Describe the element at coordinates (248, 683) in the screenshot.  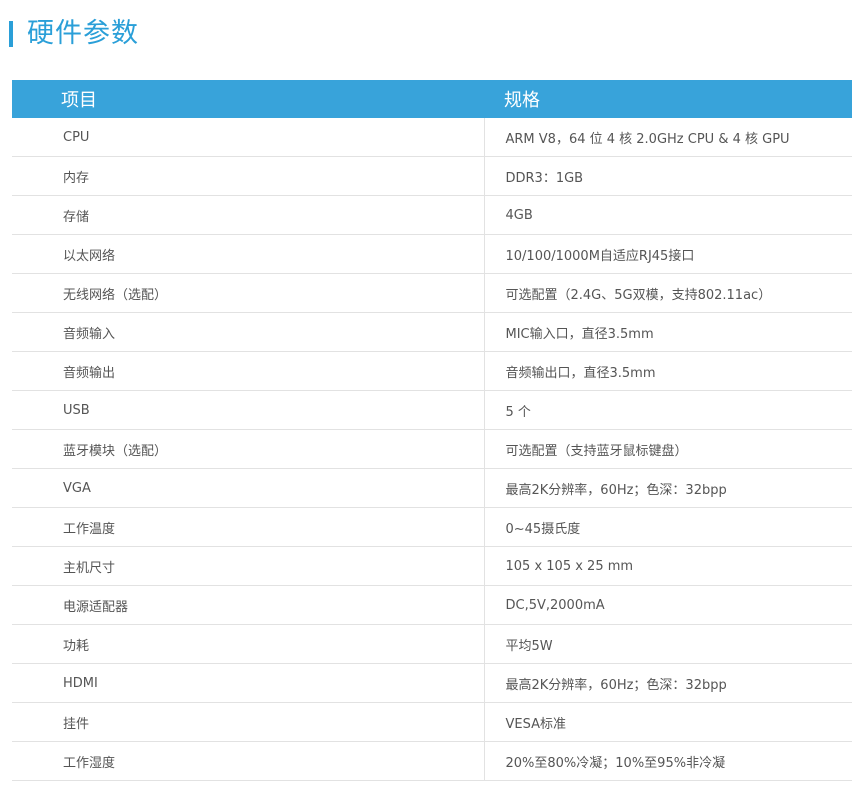
I see `spec-item-cell: HDMI` at that location.